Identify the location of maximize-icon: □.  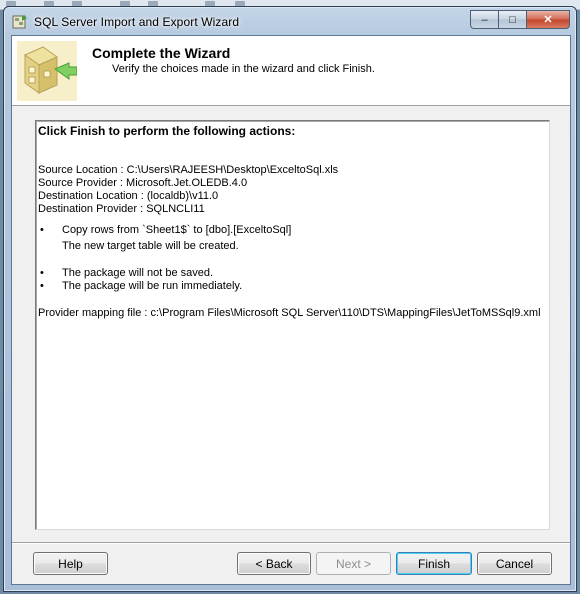
(512, 19).